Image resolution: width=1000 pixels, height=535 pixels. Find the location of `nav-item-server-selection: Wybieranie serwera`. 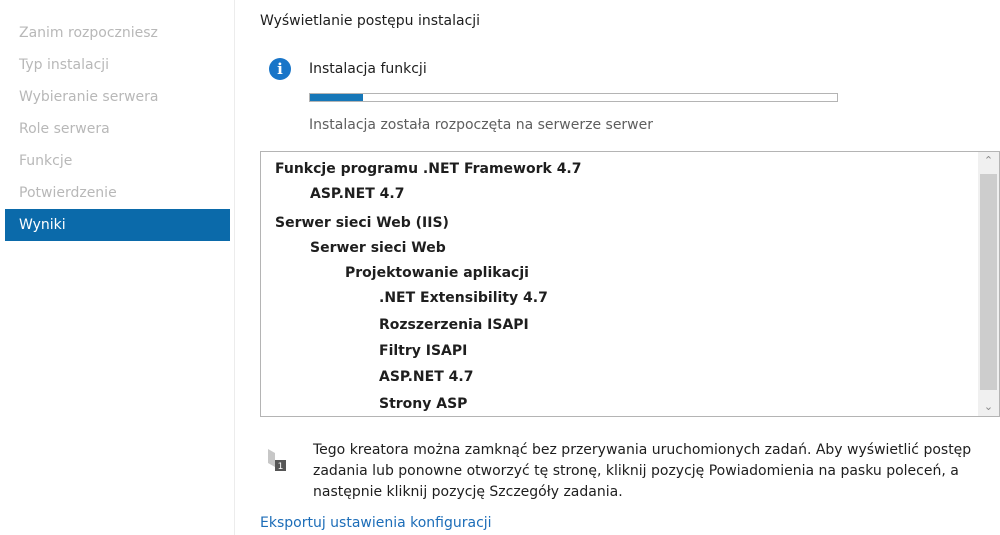

nav-item-server-selection: Wybieranie serwera is located at coordinates (117, 97).